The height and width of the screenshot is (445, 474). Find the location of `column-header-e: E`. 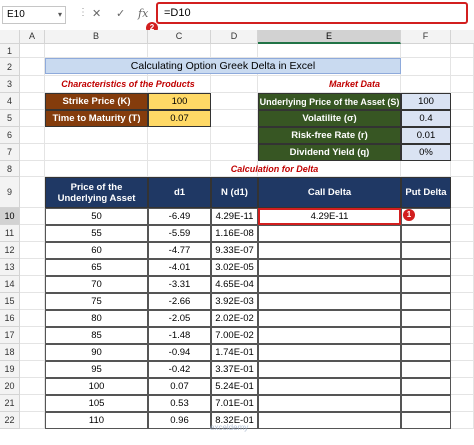

column-header-e: E is located at coordinates (329, 37).